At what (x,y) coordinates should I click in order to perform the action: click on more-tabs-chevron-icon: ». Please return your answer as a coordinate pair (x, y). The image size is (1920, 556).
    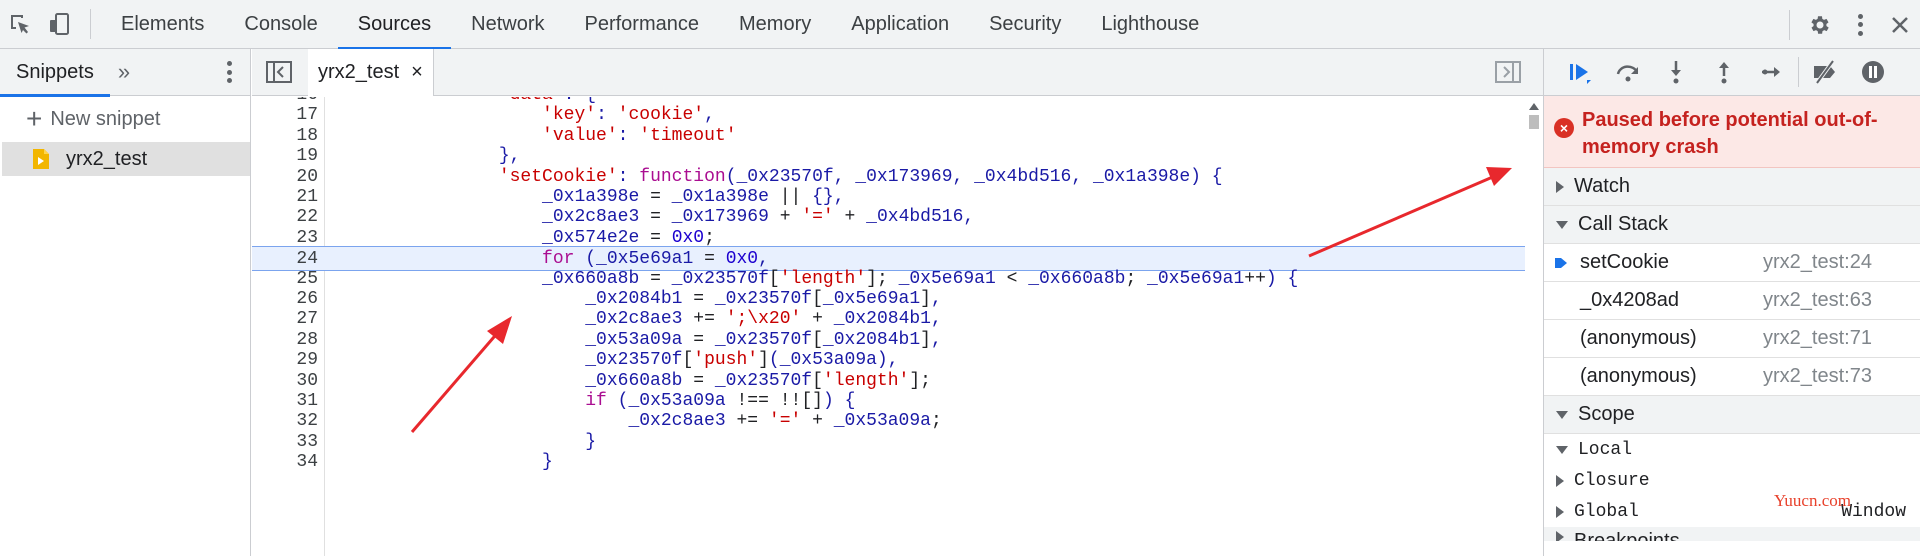
    Looking at the image, I should click on (124, 72).